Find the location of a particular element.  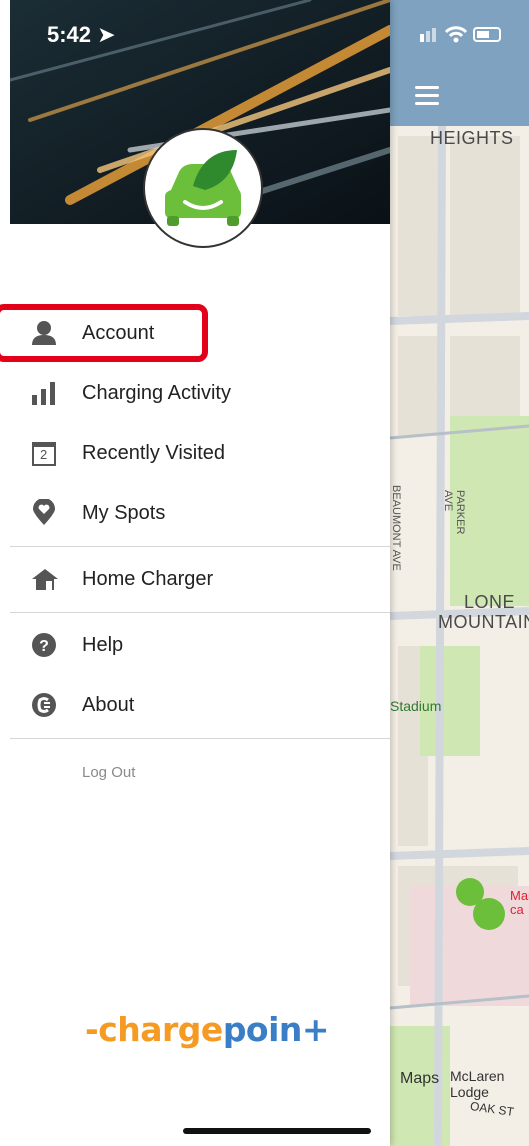

location-arrow-icon: ➤ is located at coordinates (106, 34).